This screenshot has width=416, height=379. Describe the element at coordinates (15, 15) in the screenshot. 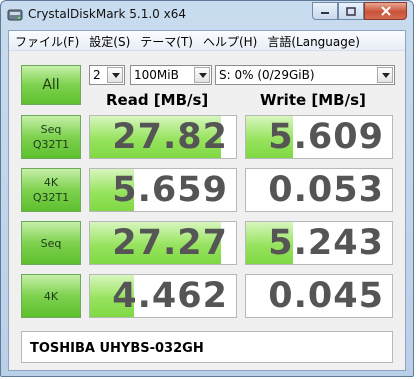

I see `app-icon` at that location.